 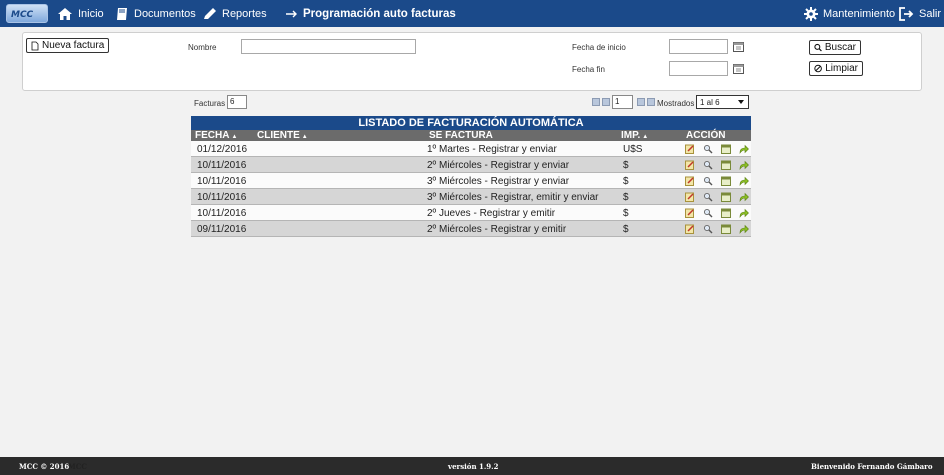 What do you see at coordinates (278, 135) in the screenshot?
I see `col-client-label: CLIENTE` at bounding box center [278, 135].